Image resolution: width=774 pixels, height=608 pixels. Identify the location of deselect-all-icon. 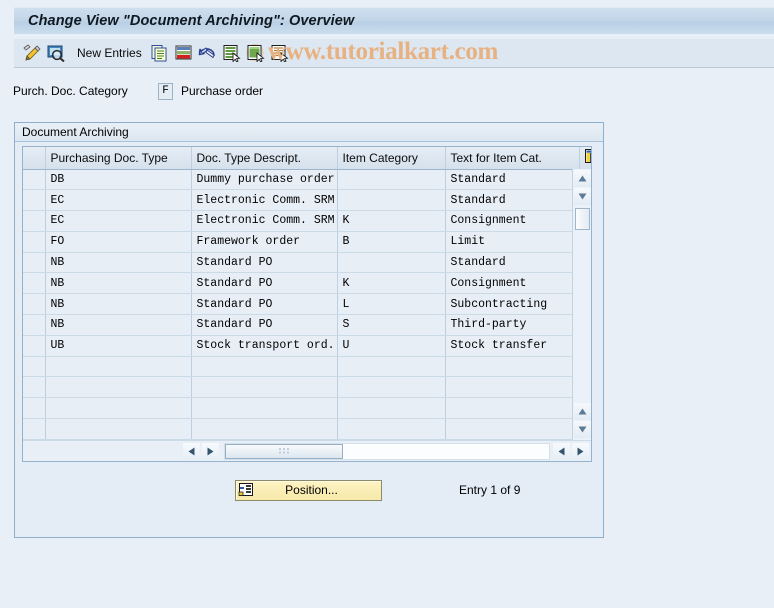
(256, 53).